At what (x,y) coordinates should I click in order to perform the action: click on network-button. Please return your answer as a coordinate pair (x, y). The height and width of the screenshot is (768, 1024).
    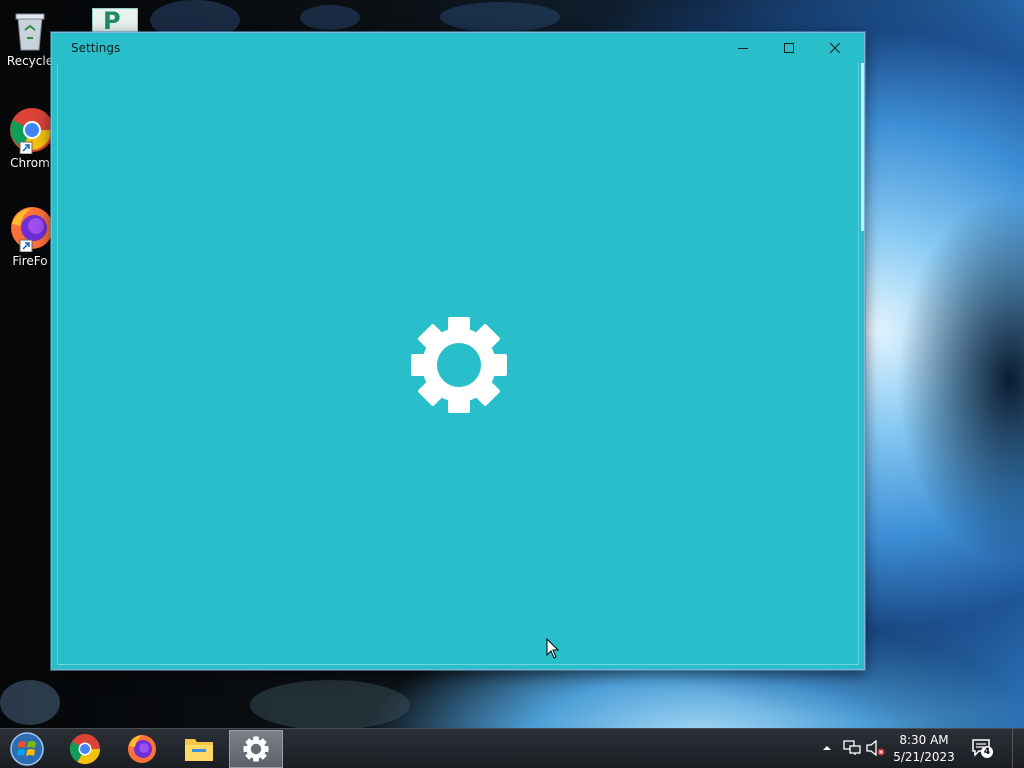
    Looking at the image, I should click on (852, 748).